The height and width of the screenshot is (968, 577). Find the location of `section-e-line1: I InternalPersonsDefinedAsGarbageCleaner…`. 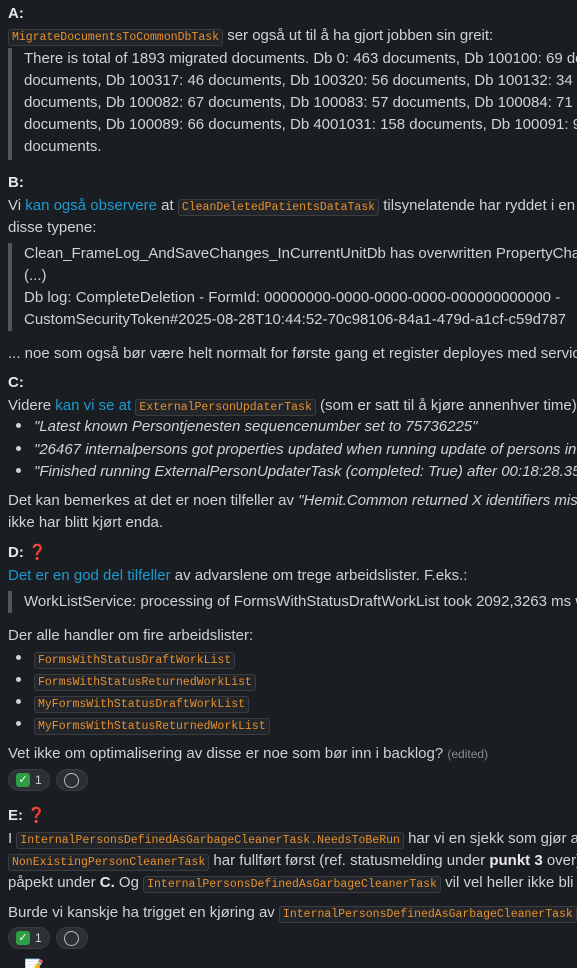

section-e-line1: I InternalPersonsDefinedAsGarbageCleaner… is located at coordinates (292, 839).